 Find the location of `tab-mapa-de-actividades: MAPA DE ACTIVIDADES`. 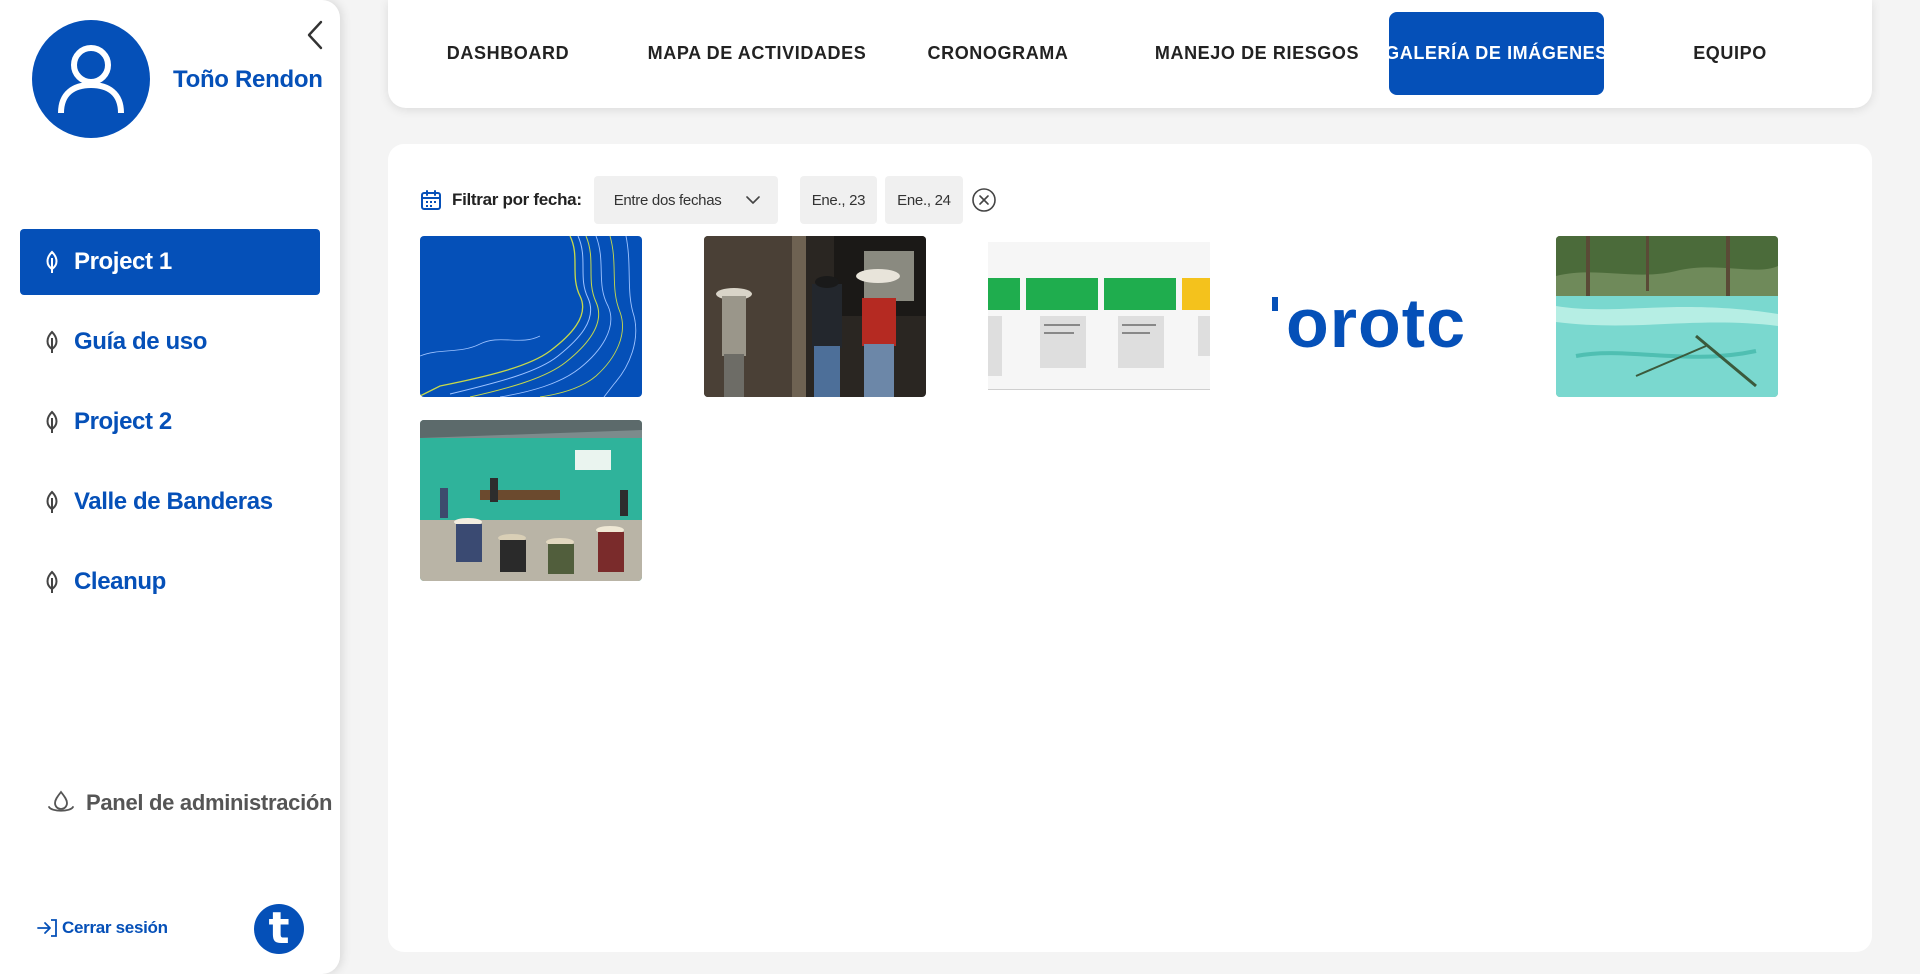

tab-mapa-de-actividades: MAPA DE ACTIVIDADES is located at coordinates (757, 53).